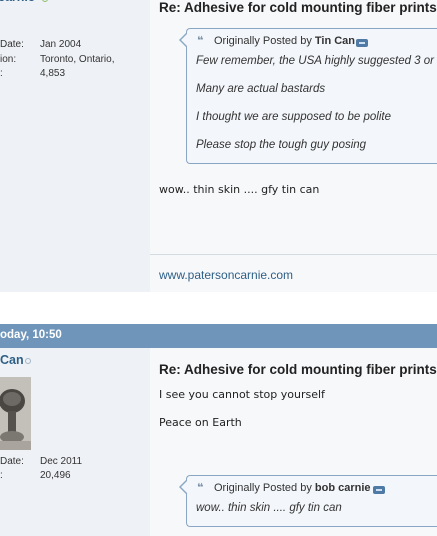  What do you see at coordinates (1, 73) in the screenshot?
I see `post1-posts-label: :` at bounding box center [1, 73].